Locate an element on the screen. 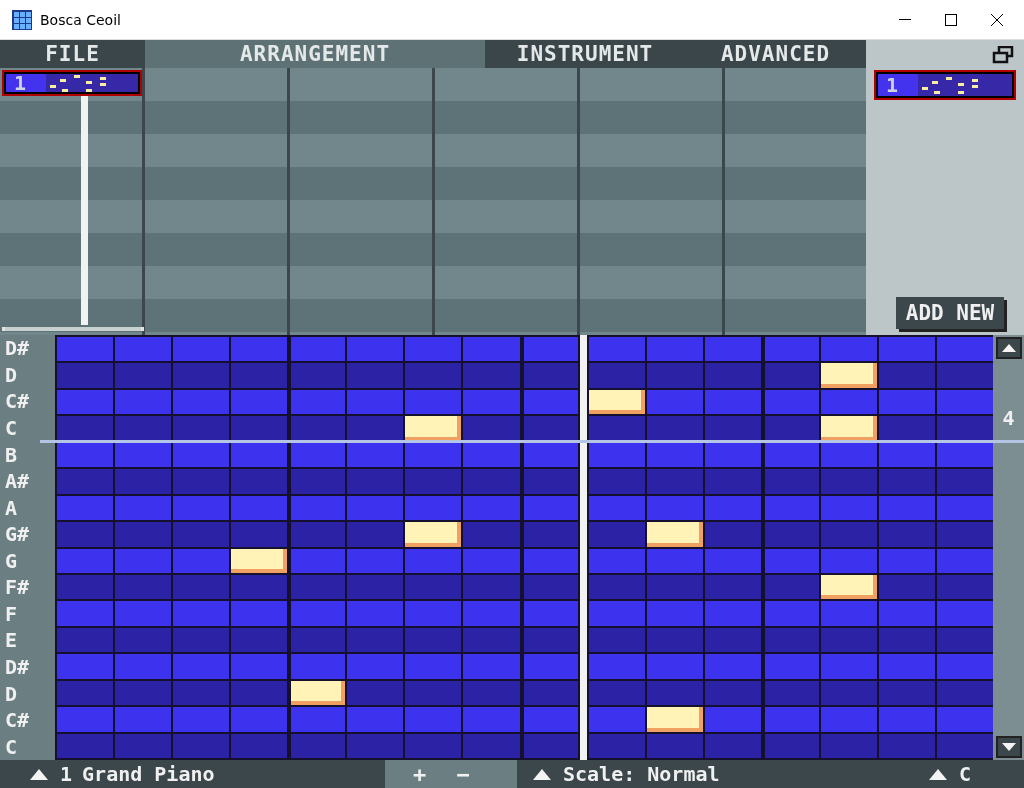 This screenshot has height=788, width=1024. instrument-name: Grand Piano is located at coordinates (148, 774).